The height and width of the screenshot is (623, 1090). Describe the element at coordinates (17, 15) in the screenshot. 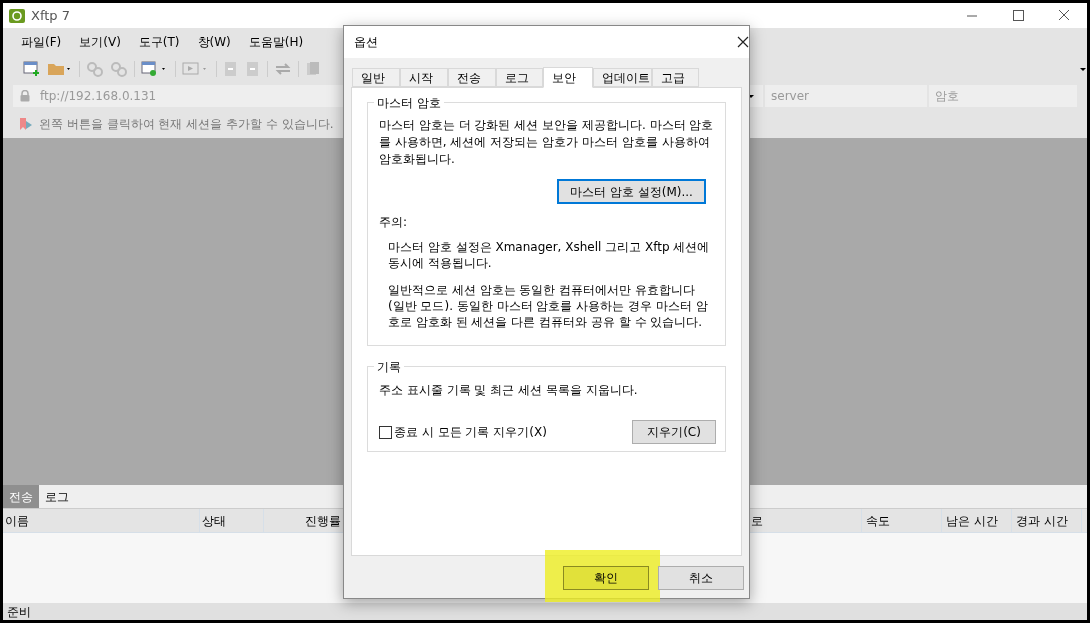

I see `app-logo-icon` at that location.